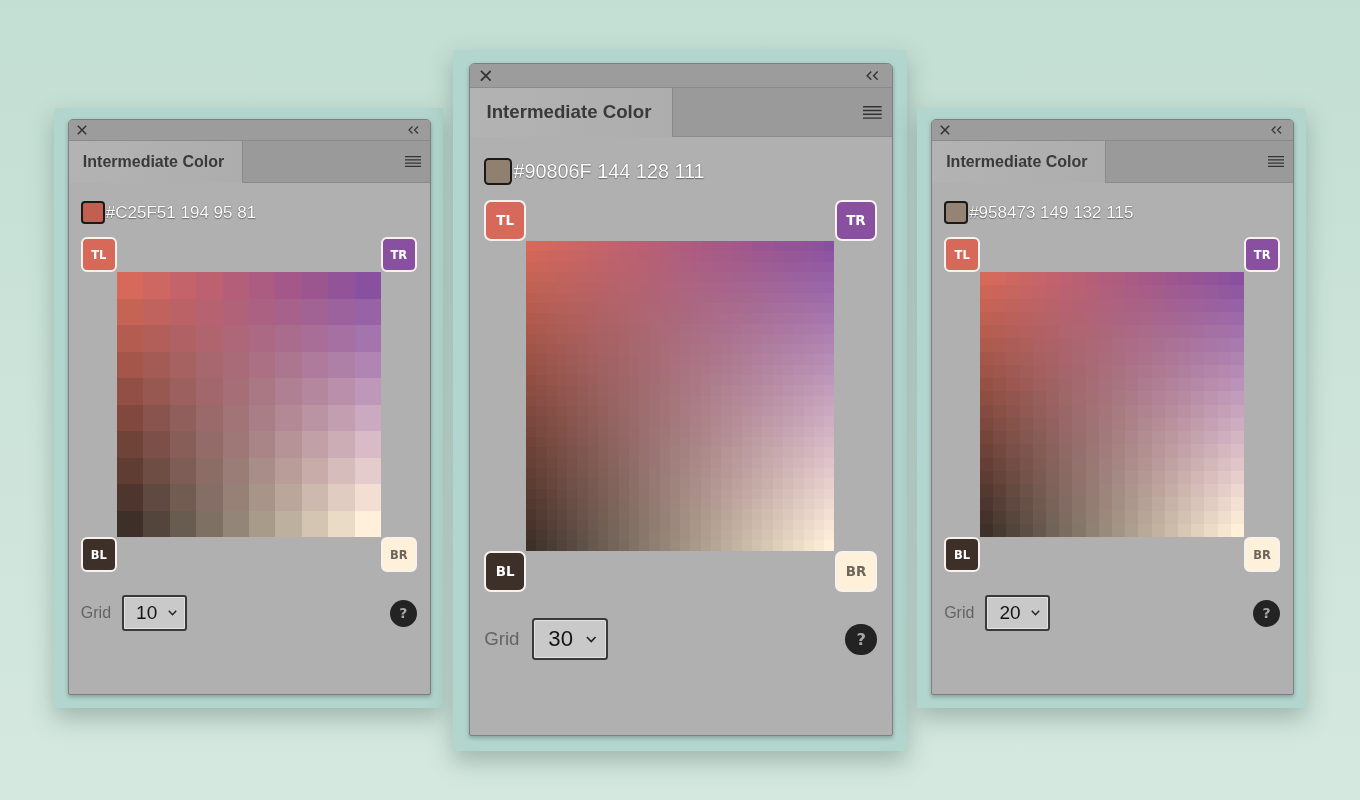 The width and height of the screenshot is (1360, 800). Describe the element at coordinates (1051, 212) in the screenshot. I see `color-value: #958473 149 132 115` at that location.